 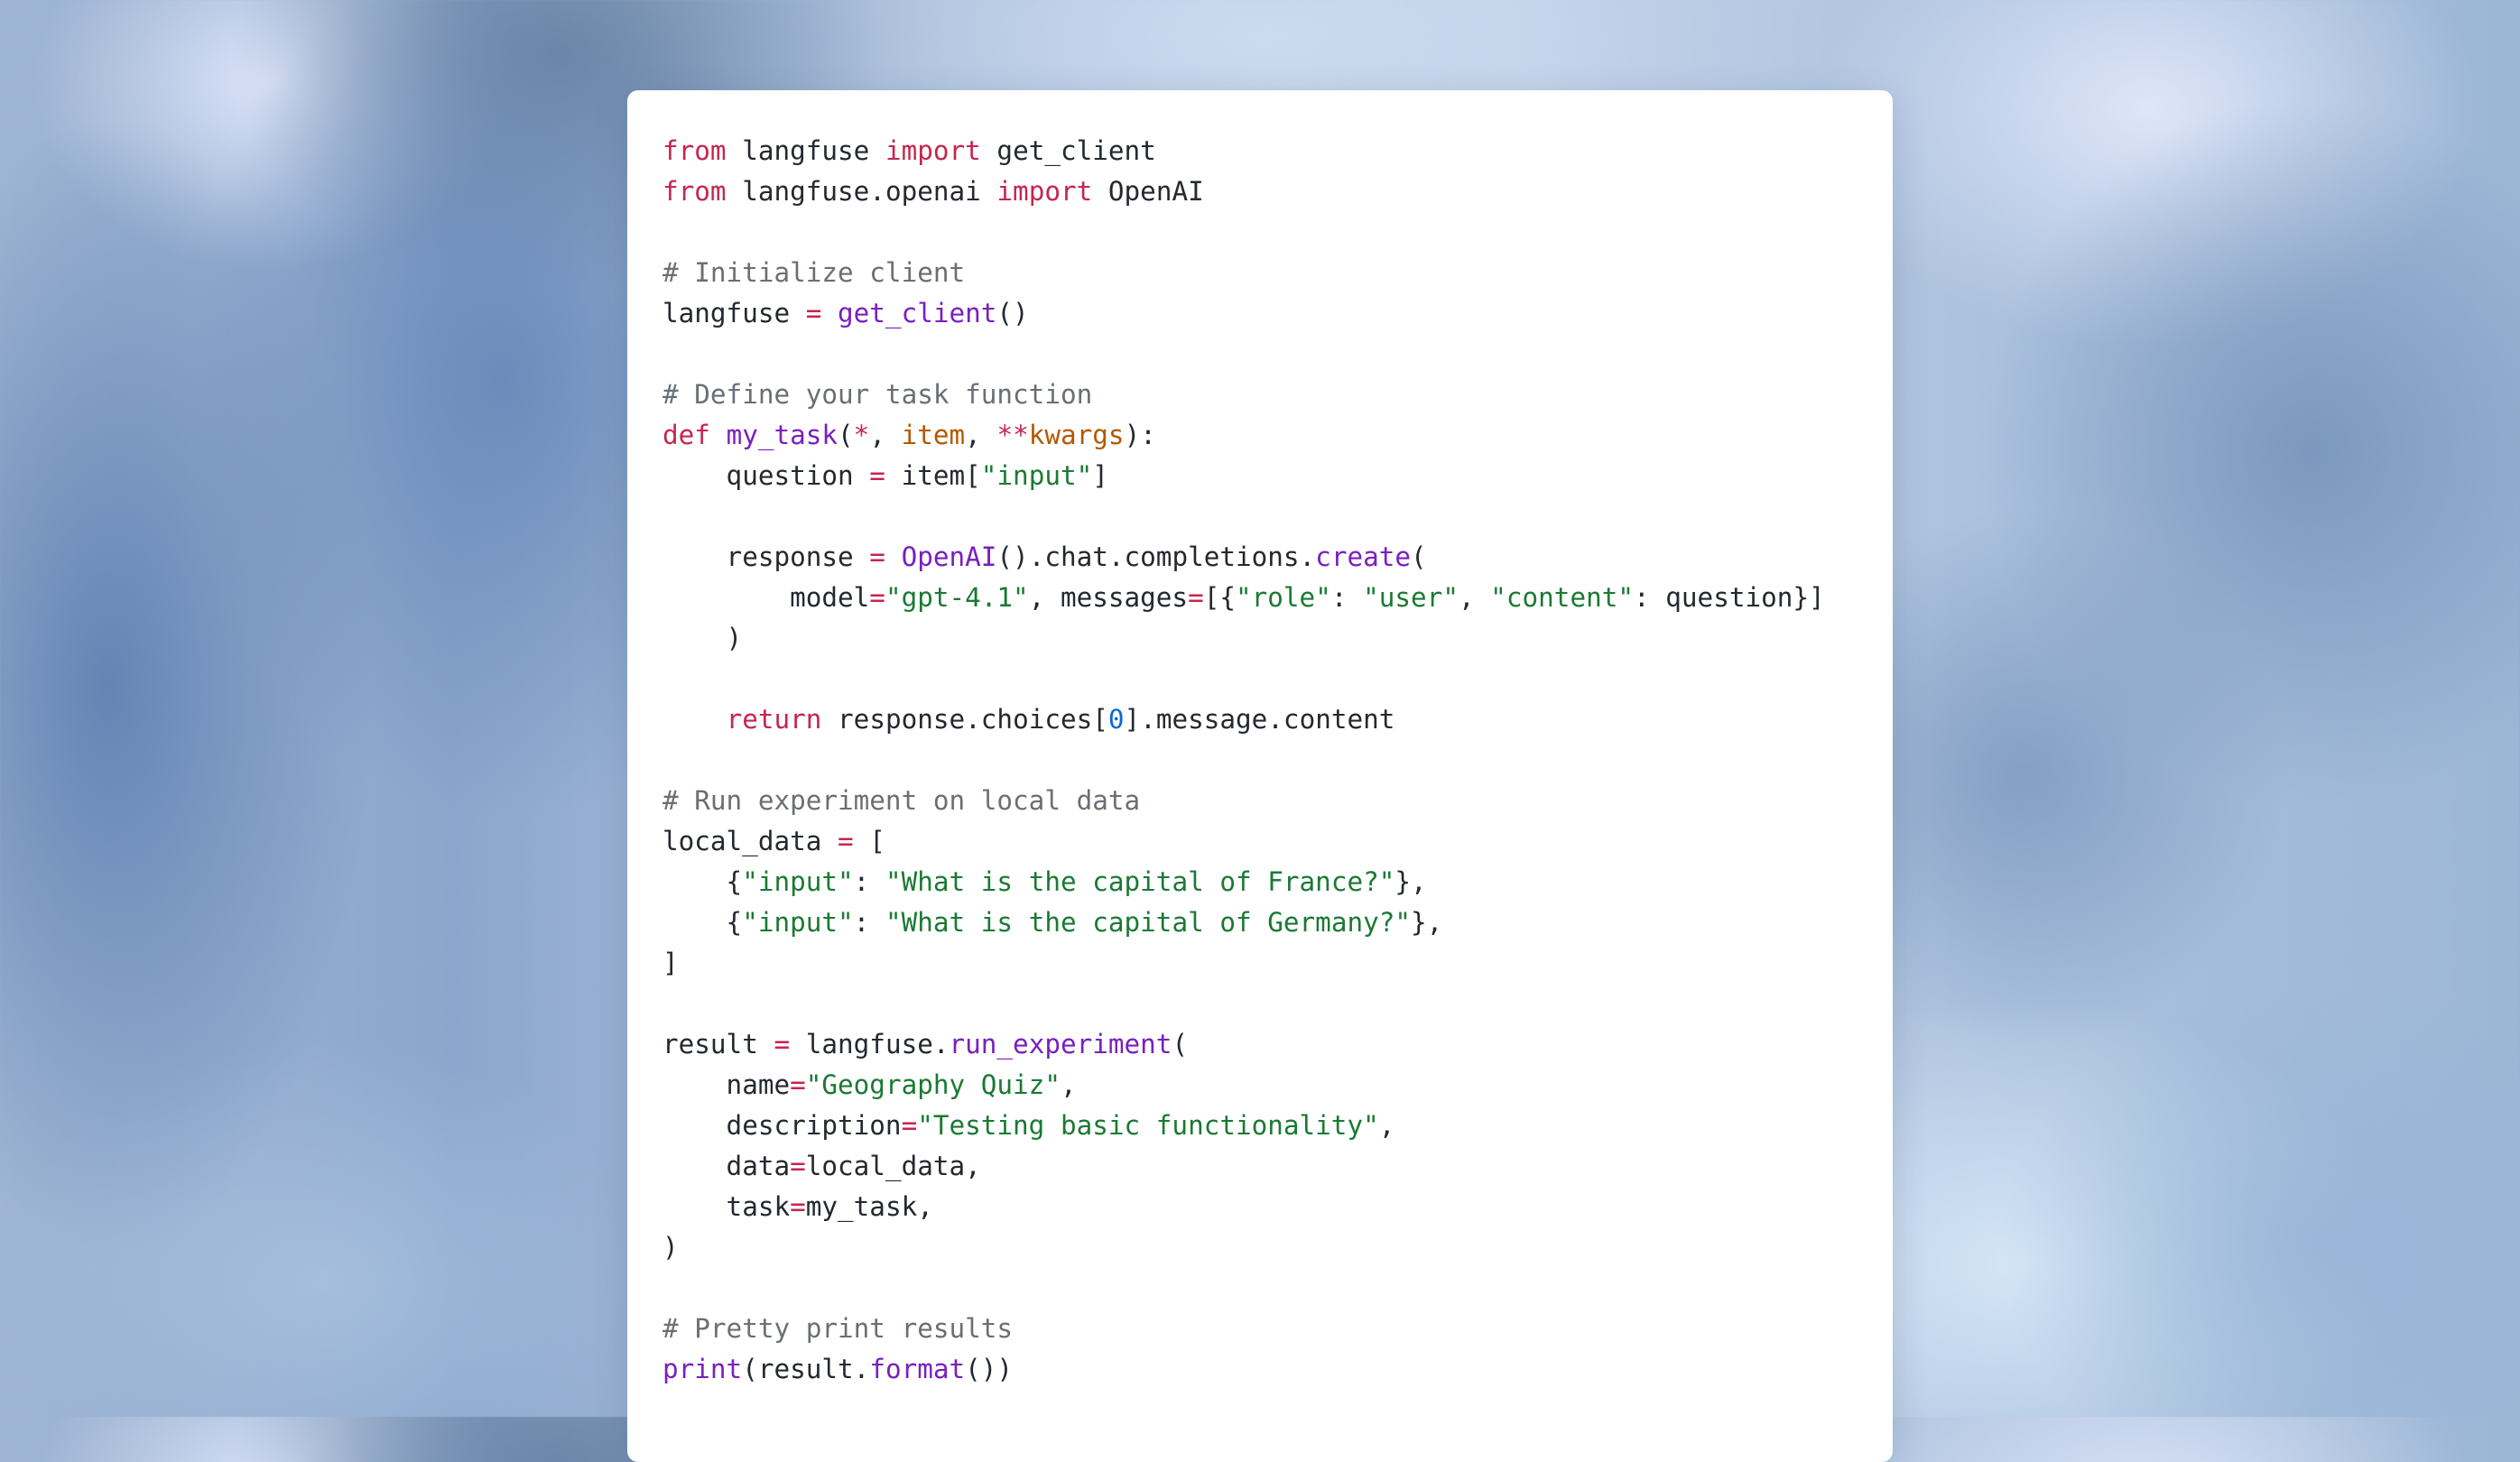 What do you see at coordinates (933, 150) in the screenshot?
I see `code-token: import` at bounding box center [933, 150].